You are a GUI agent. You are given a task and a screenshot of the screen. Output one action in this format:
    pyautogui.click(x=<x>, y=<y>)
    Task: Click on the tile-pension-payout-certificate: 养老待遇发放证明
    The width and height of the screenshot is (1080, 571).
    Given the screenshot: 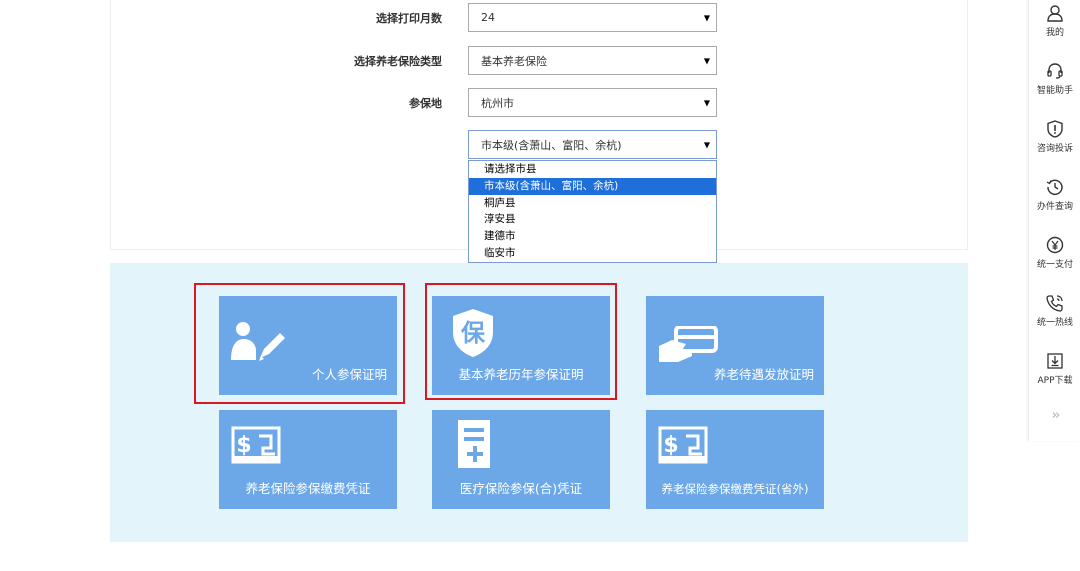 What is the action you would take?
    pyautogui.click(x=735, y=345)
    